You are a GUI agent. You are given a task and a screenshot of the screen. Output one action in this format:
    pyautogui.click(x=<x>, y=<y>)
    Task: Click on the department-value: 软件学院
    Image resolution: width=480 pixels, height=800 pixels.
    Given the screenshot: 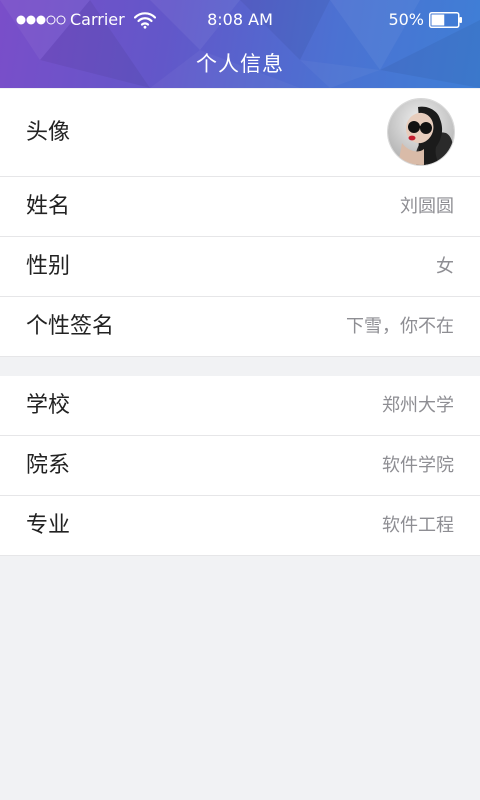 What is the action you would take?
    pyautogui.click(x=418, y=465)
    